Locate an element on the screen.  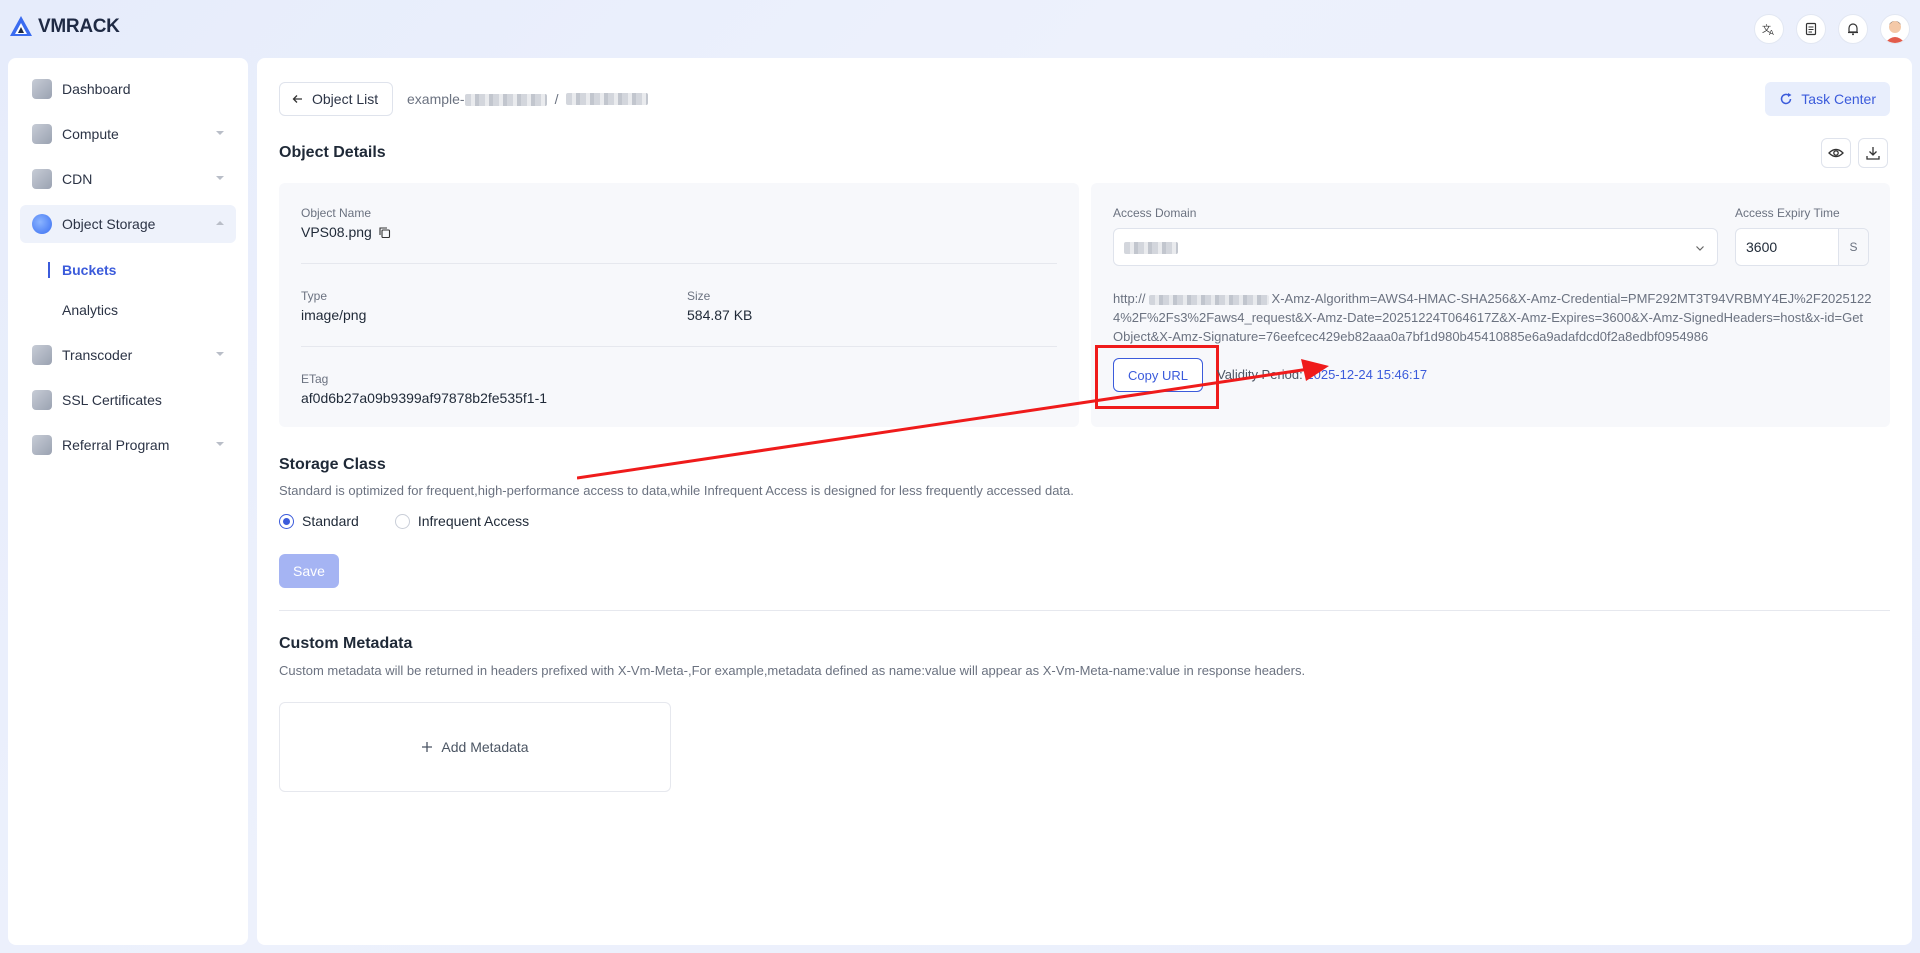
document-icon is located at coordinates (1811, 29).